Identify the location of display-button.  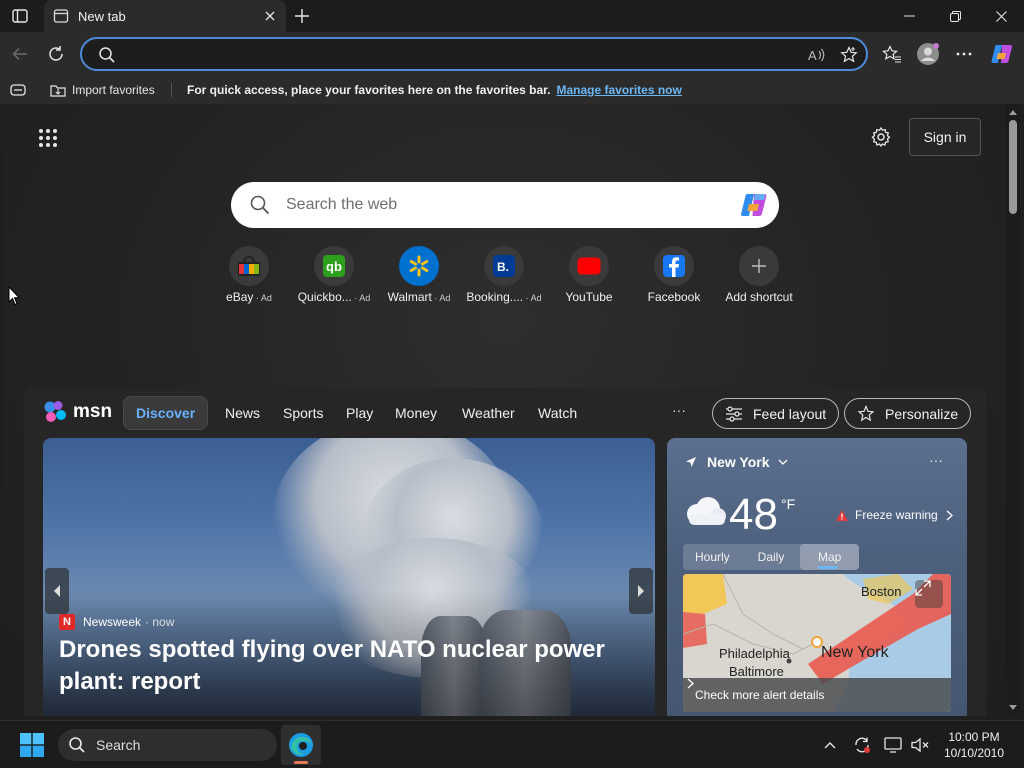
(893, 745).